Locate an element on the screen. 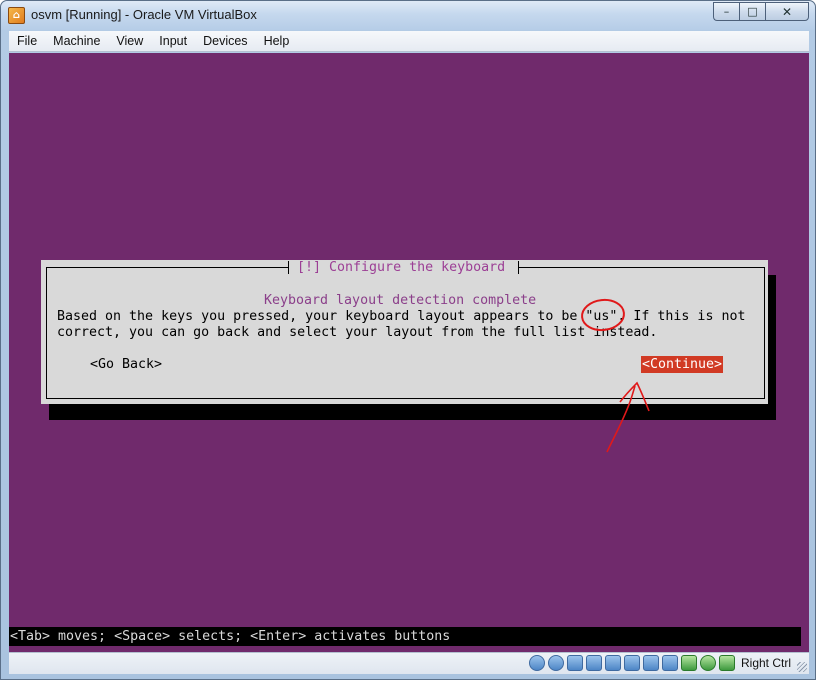  host-key-label: Right Ctrl is located at coordinates (765, 663).